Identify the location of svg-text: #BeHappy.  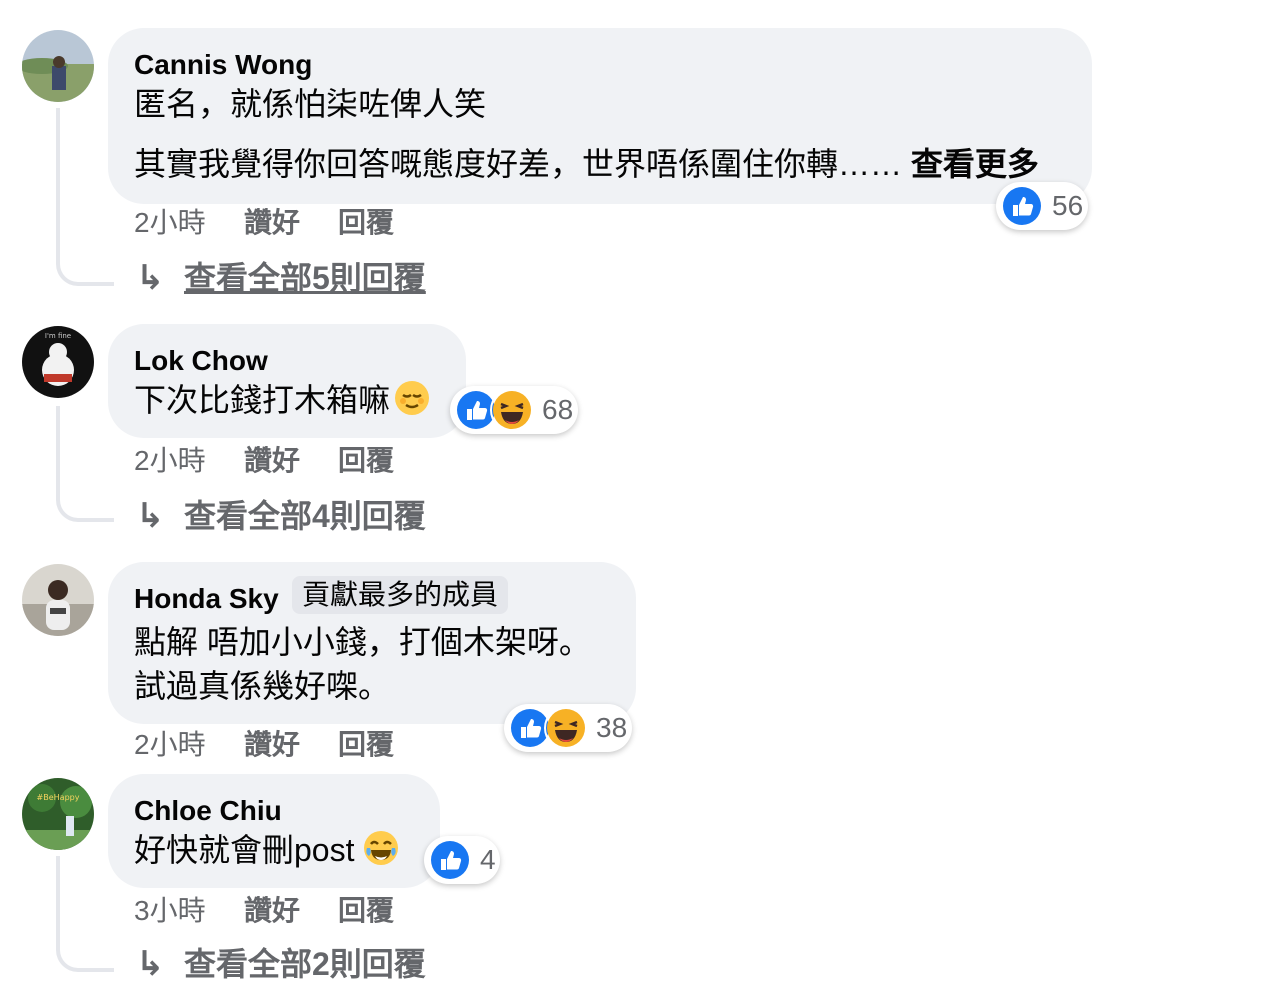
(58, 797).